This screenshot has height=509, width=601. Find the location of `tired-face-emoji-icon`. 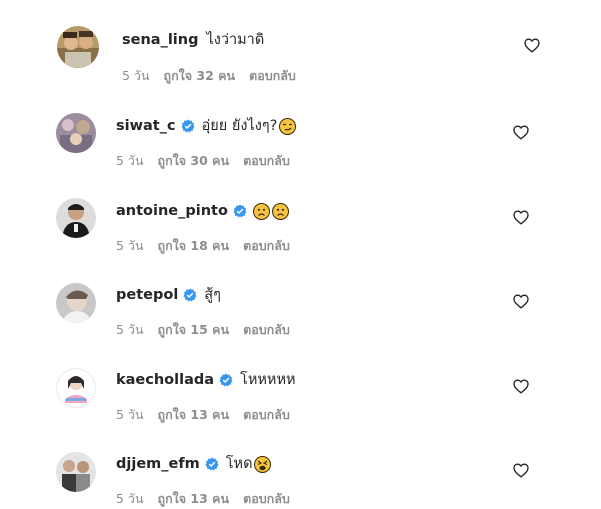

tired-face-emoji-icon is located at coordinates (262, 464).